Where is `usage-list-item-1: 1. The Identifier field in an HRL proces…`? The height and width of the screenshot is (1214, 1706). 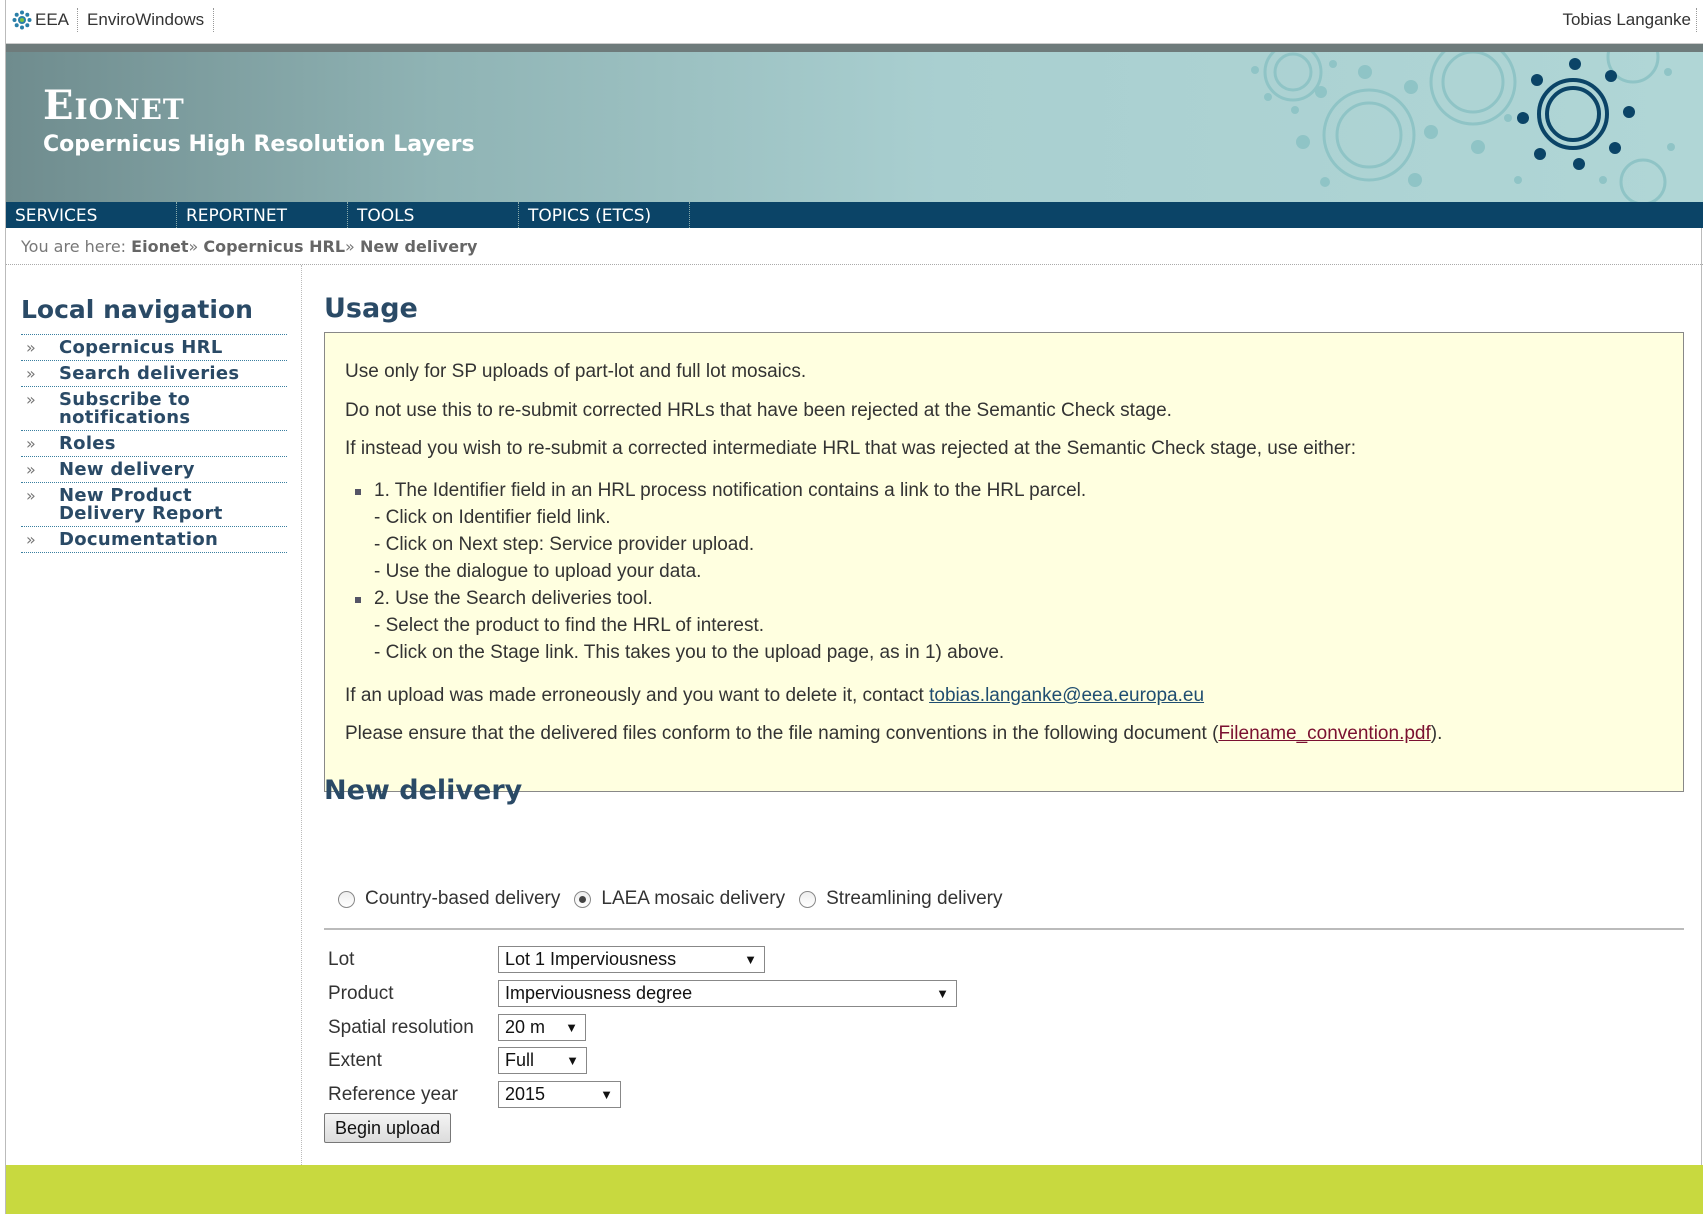 usage-list-item-1: 1. The Identifier field in an HRL proces… is located at coordinates (720, 491).